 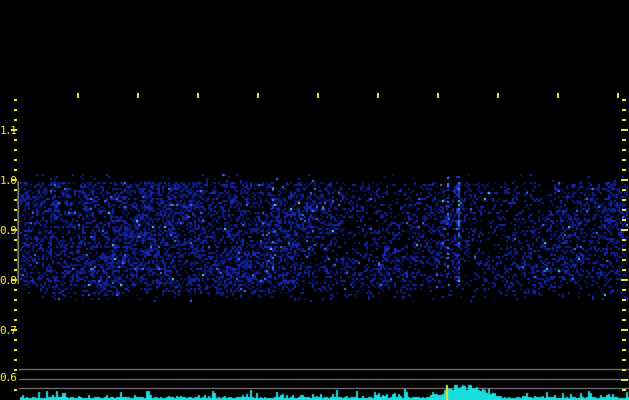 I want to click on y-tick-label: 0.6, so click(x=9, y=377).